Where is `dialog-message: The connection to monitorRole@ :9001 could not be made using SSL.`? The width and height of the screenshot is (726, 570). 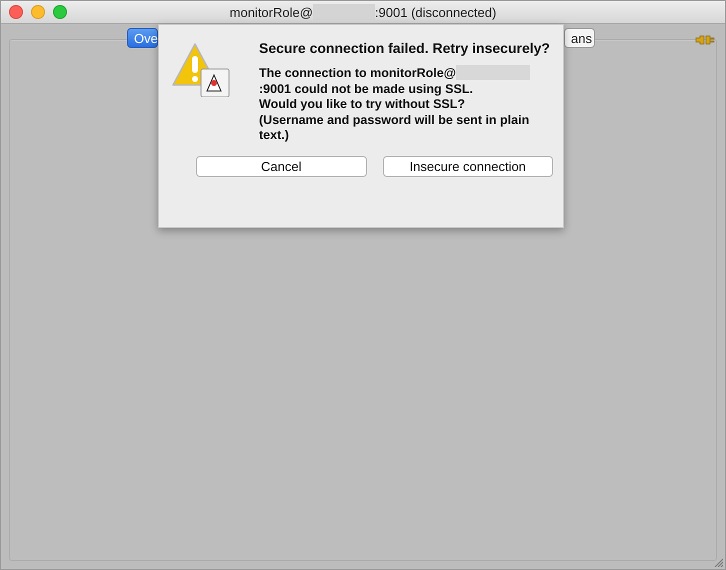 dialog-message: The connection to monitorRole@ :9001 could not be made using SSL. is located at coordinates (407, 81).